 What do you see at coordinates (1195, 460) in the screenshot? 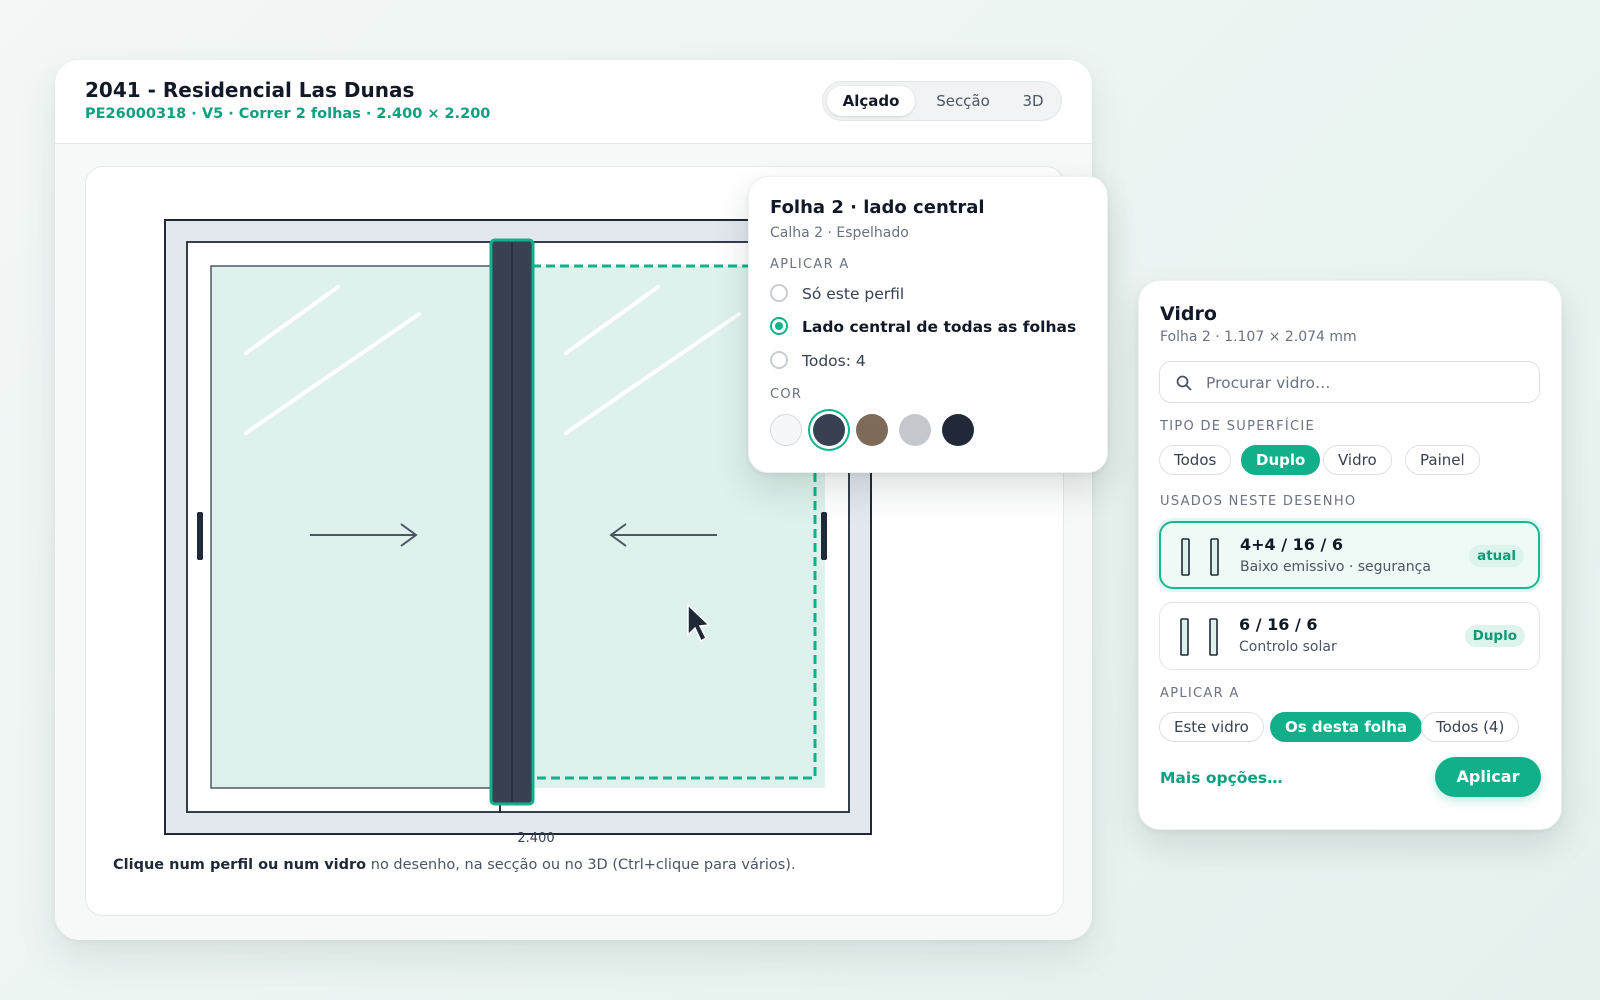
I see `filter-chip-todos: Todos` at bounding box center [1195, 460].